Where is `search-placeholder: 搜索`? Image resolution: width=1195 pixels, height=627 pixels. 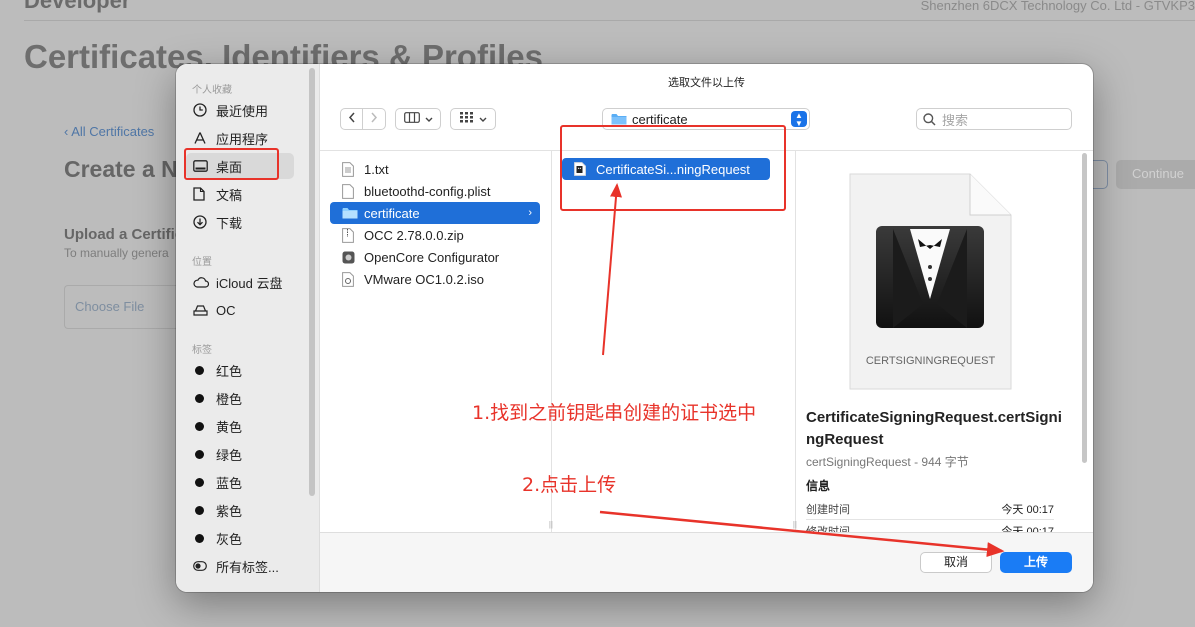
search-placeholder: 搜索 is located at coordinates (955, 120).